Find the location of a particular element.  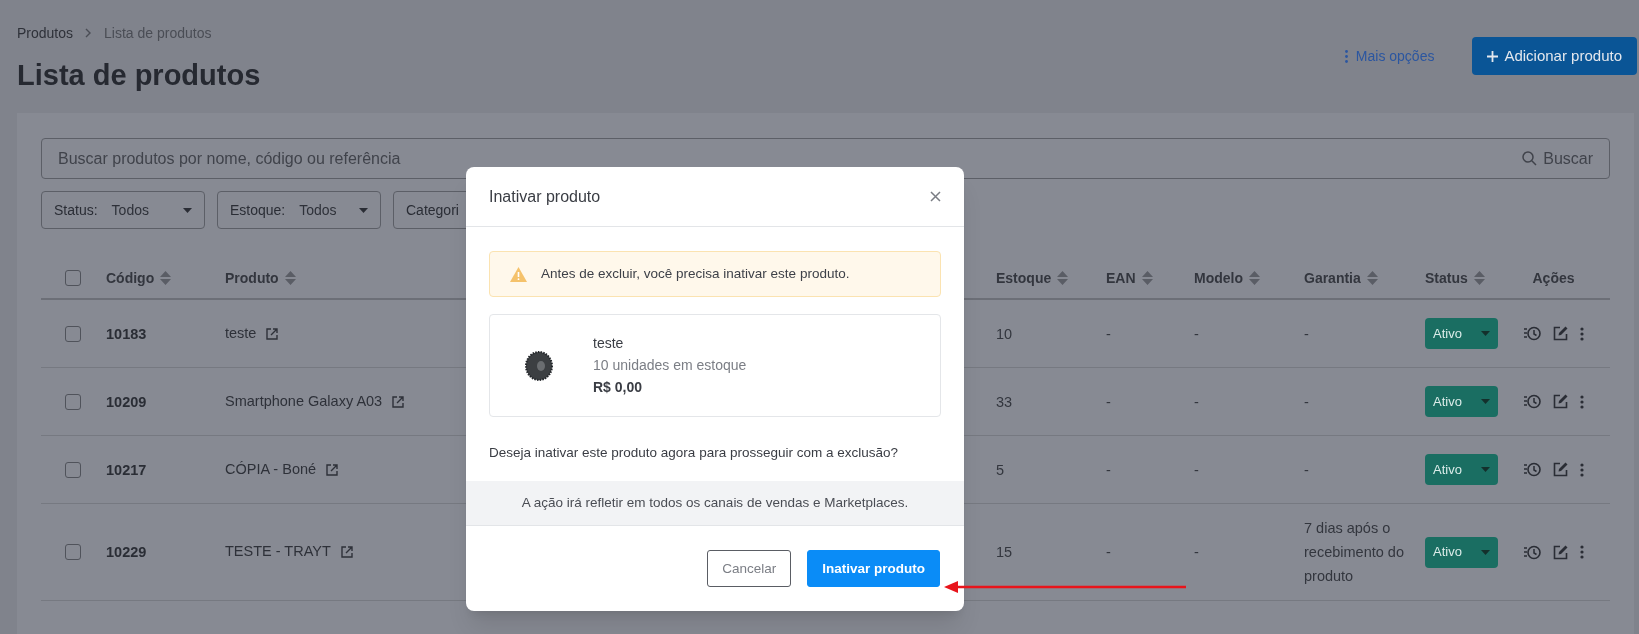

select-all-checkbox is located at coordinates (72, 278).